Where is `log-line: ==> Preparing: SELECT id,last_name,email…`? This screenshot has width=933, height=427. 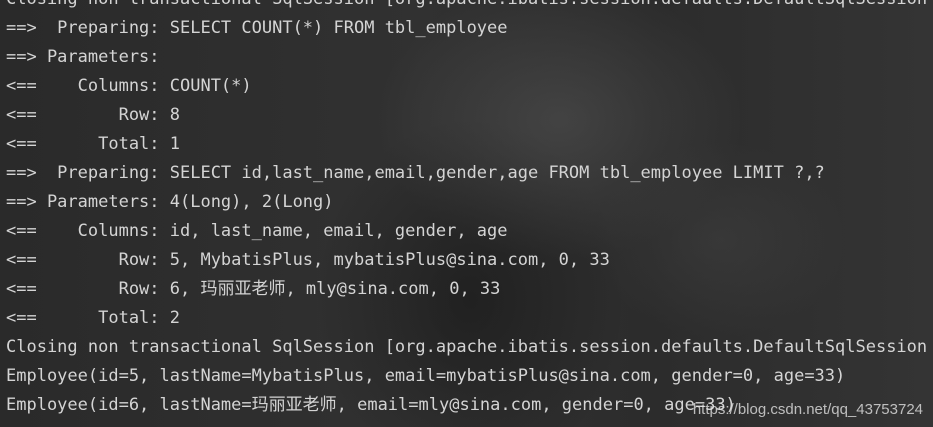 log-line: ==> Preparing: SELECT id,last_name,email… is located at coordinates (415, 173).